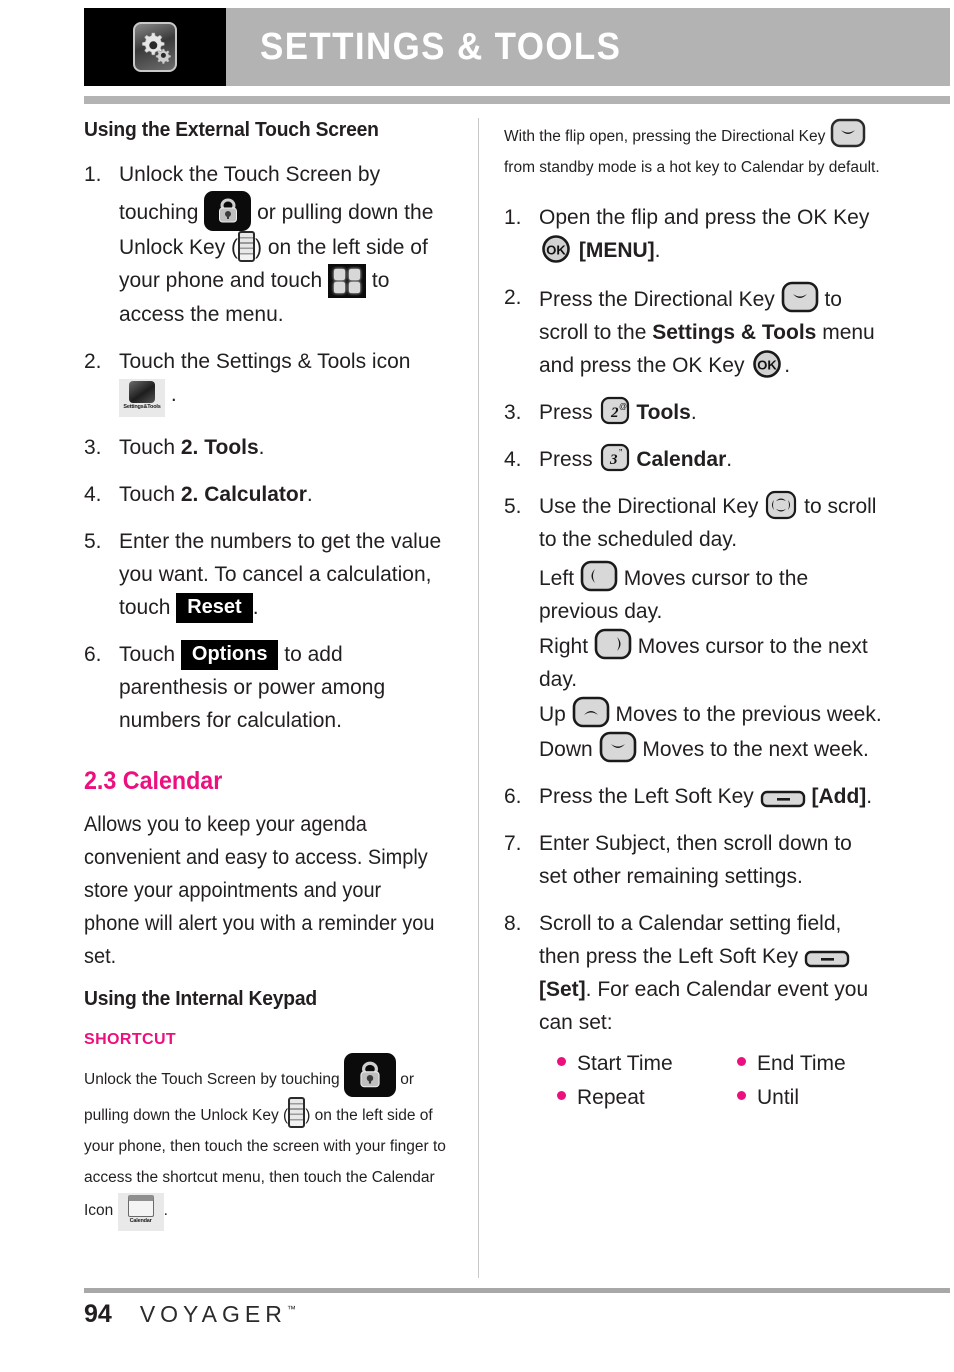 This screenshot has height=1372, width=954. Describe the element at coordinates (734, 332) in the screenshot. I see `step-bold-1: Settings & Tools` at that location.